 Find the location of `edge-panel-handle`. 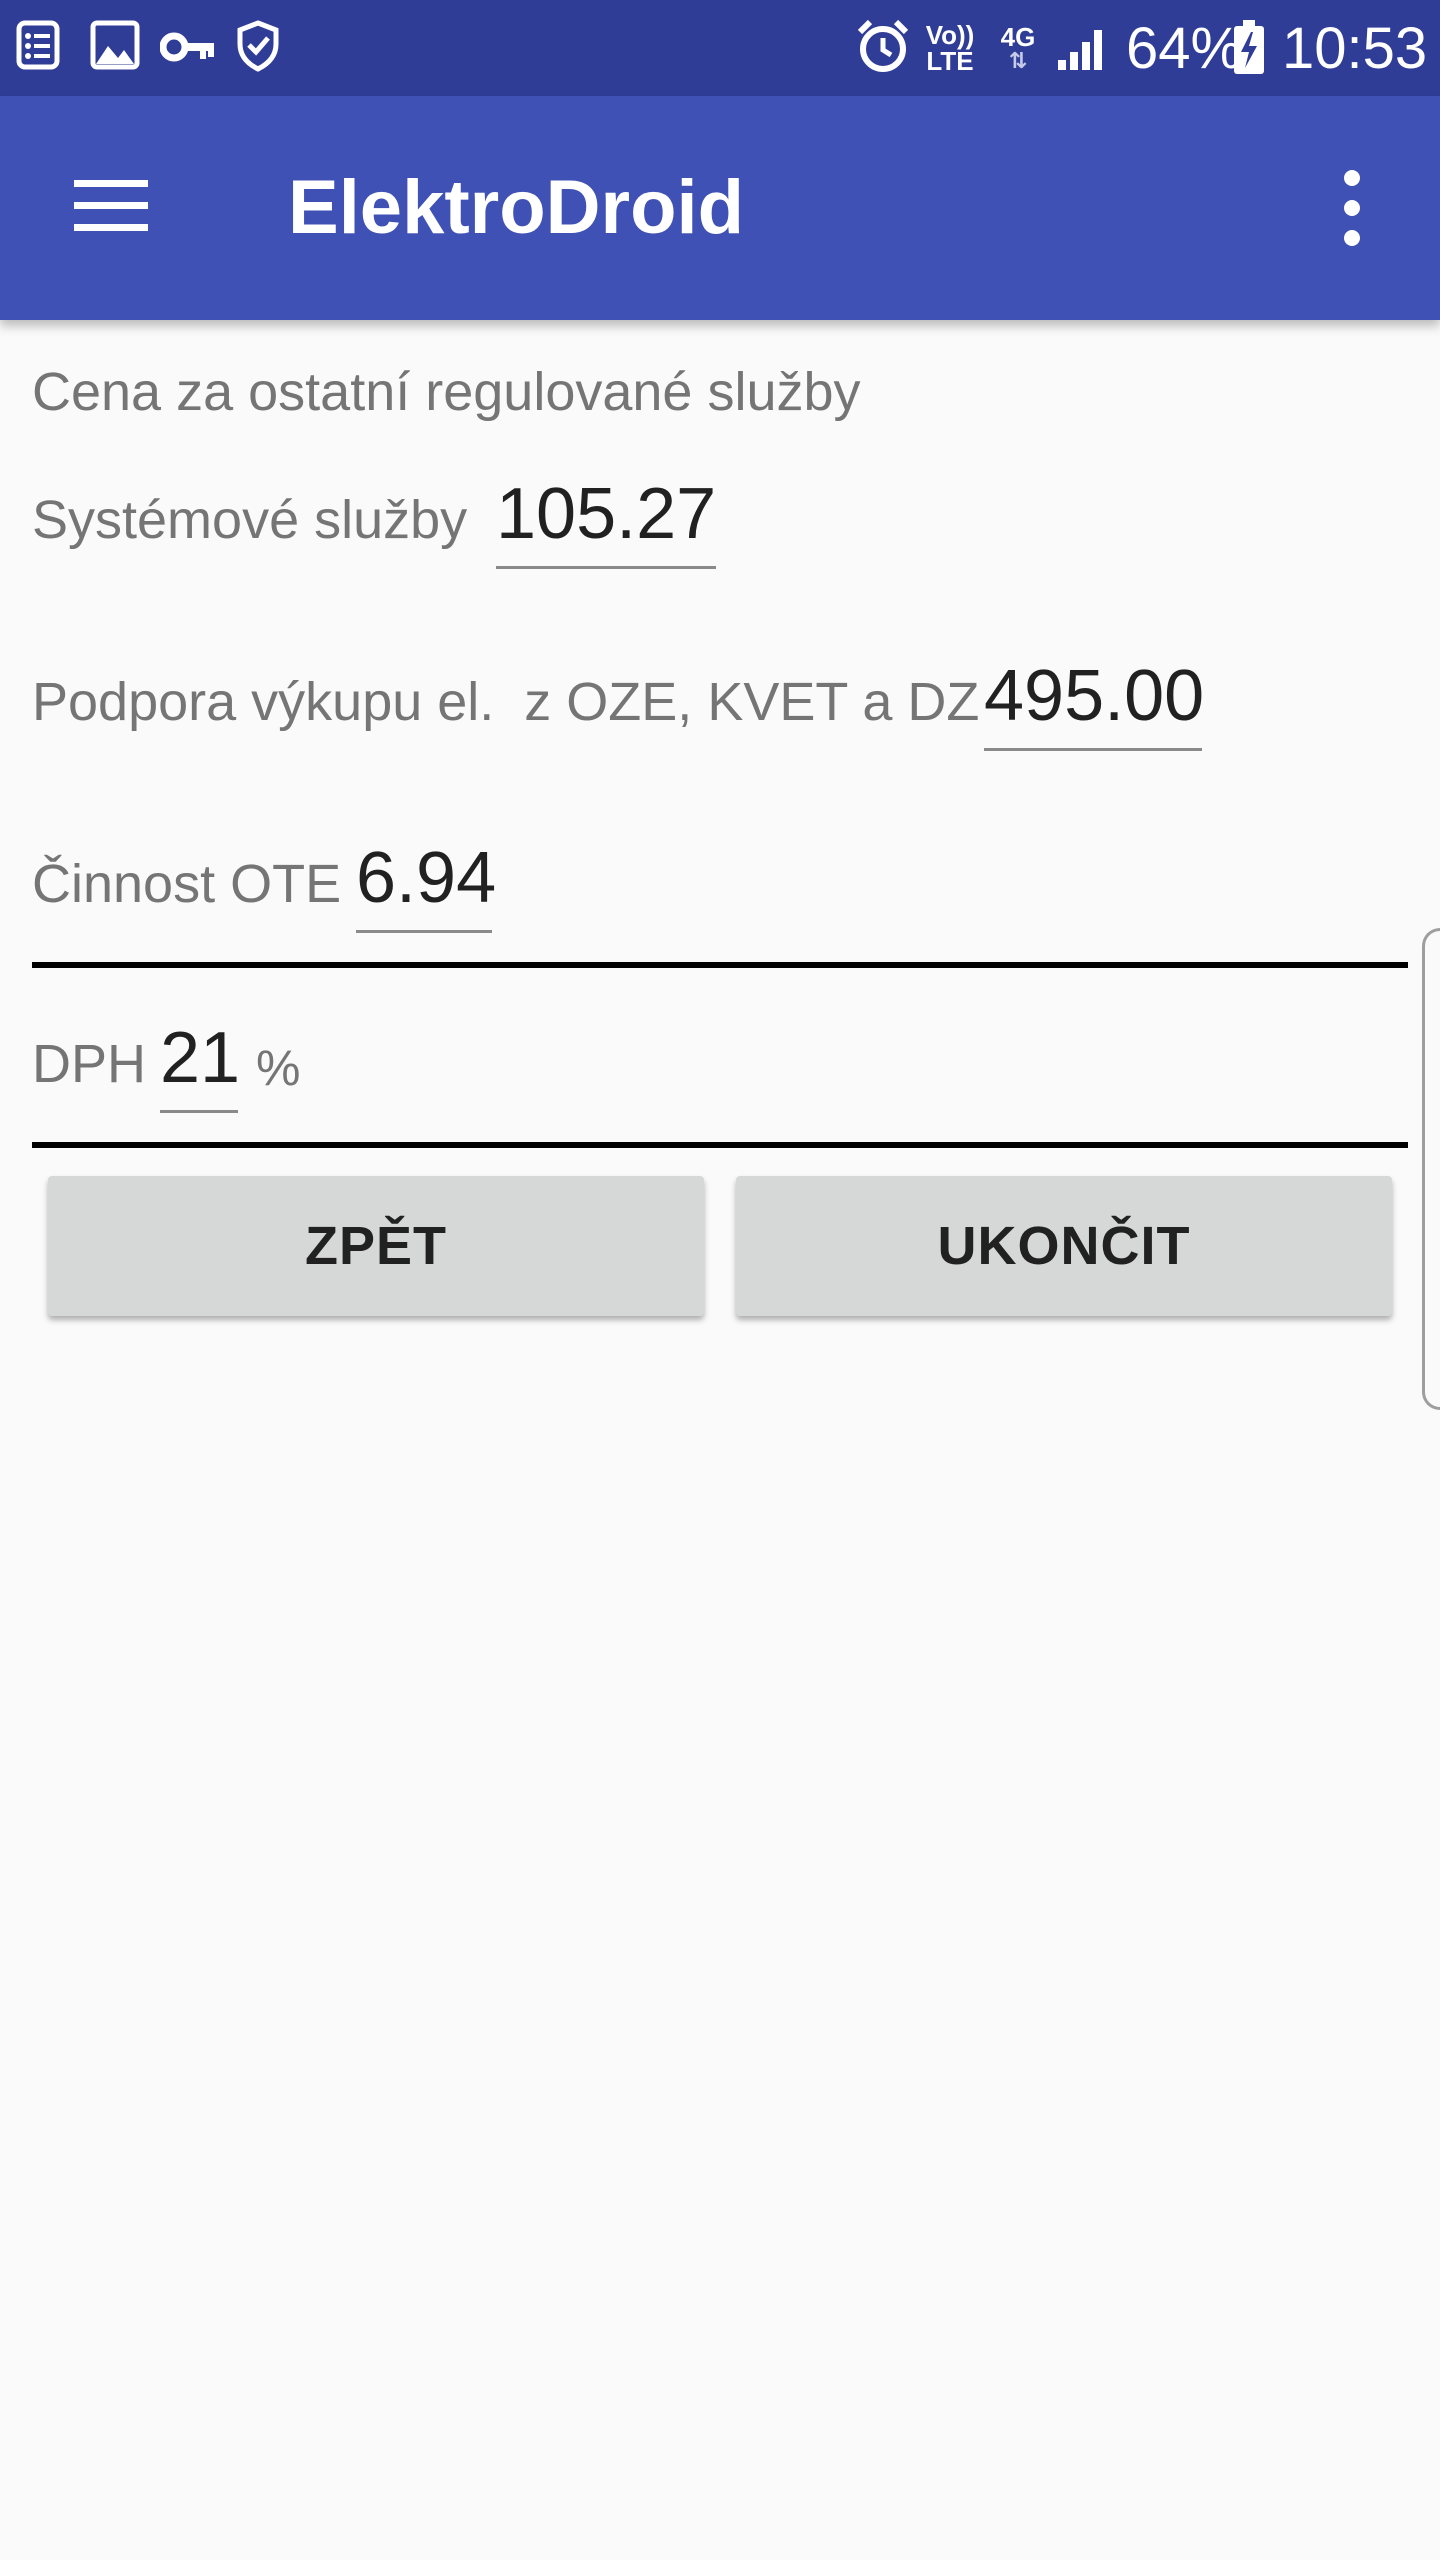

edge-panel-handle is located at coordinates (1431, 1169).